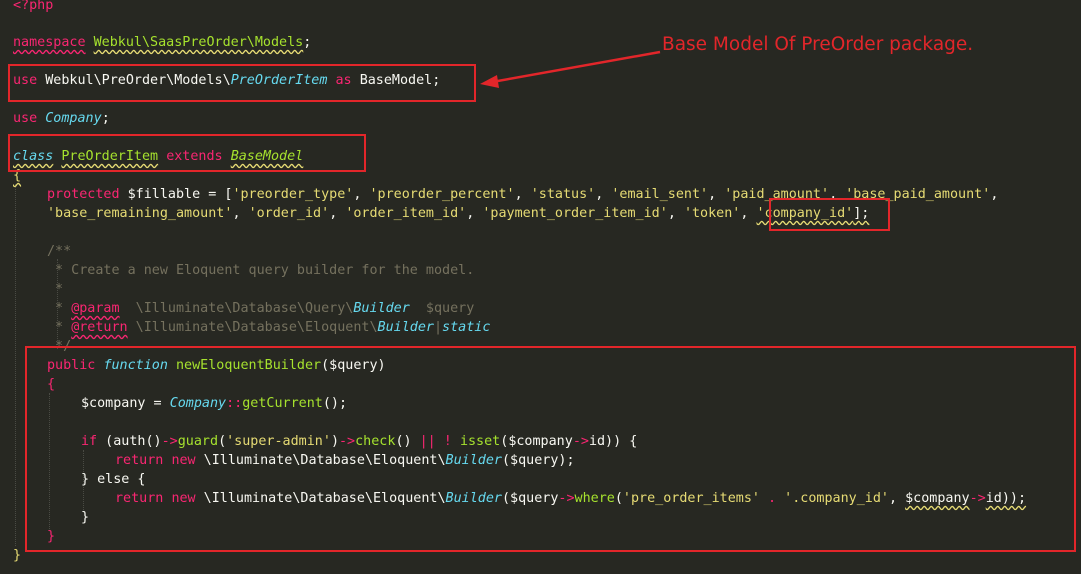 Image resolution: width=1081 pixels, height=574 pixels. What do you see at coordinates (563, 194) in the screenshot?
I see `fillable-item: 'status'` at bounding box center [563, 194].